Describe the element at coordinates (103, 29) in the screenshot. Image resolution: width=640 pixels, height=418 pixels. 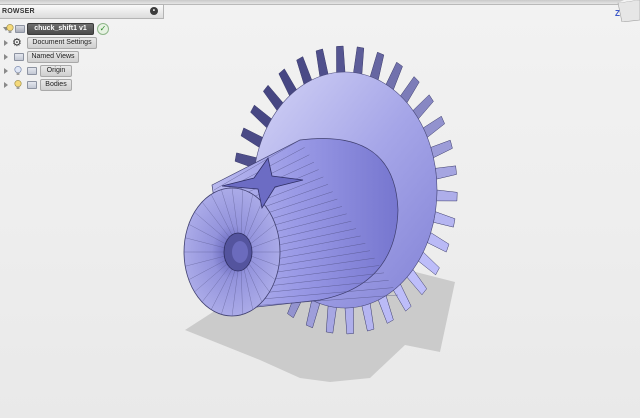
I see `check-icon: ✓` at that location.